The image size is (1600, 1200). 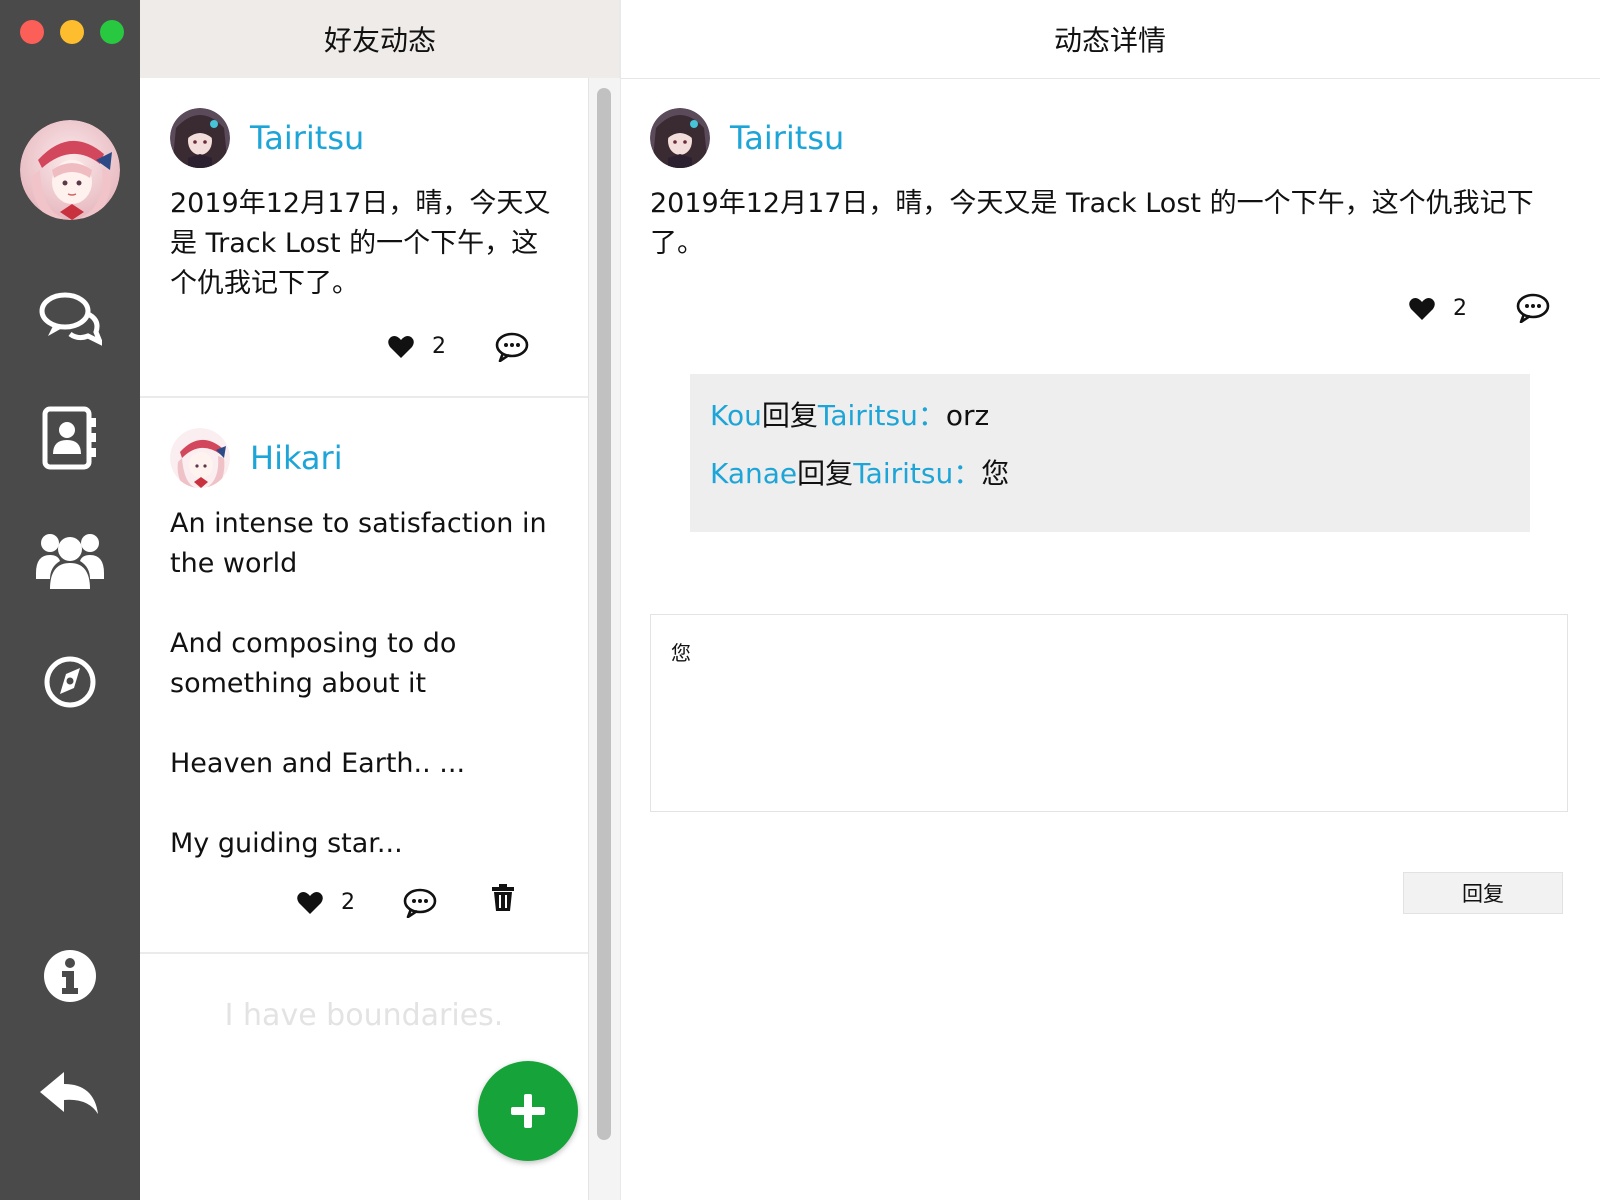 I want to click on comment-content: 您, so click(x=995, y=473).